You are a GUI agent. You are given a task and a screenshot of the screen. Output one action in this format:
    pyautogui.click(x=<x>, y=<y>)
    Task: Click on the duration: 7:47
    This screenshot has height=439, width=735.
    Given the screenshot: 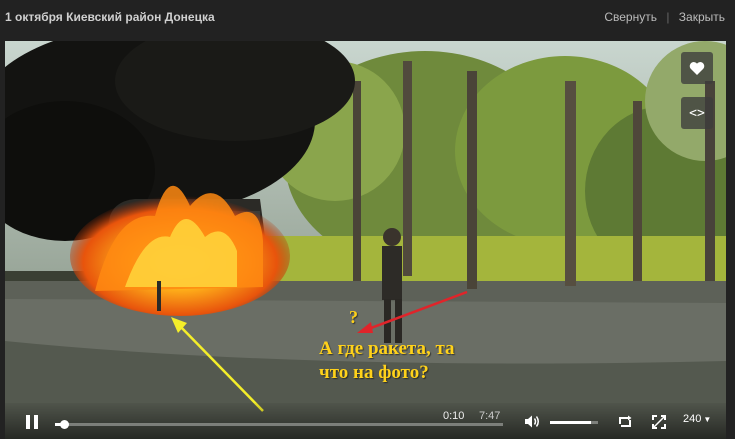 What is the action you would take?
    pyautogui.click(x=490, y=416)
    